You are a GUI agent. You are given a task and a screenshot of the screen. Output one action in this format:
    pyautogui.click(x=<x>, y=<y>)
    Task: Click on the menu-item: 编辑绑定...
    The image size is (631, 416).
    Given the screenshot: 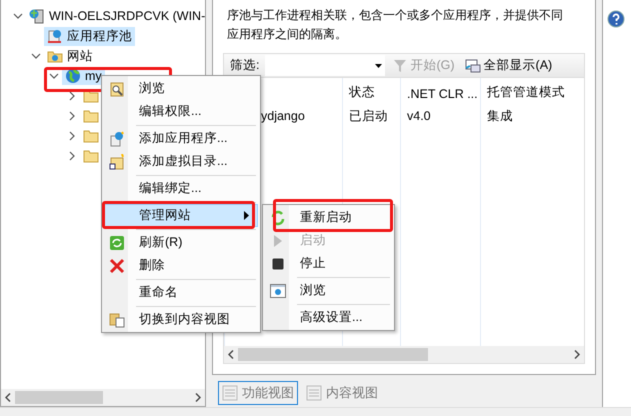 What is the action you would take?
    pyautogui.click(x=181, y=188)
    